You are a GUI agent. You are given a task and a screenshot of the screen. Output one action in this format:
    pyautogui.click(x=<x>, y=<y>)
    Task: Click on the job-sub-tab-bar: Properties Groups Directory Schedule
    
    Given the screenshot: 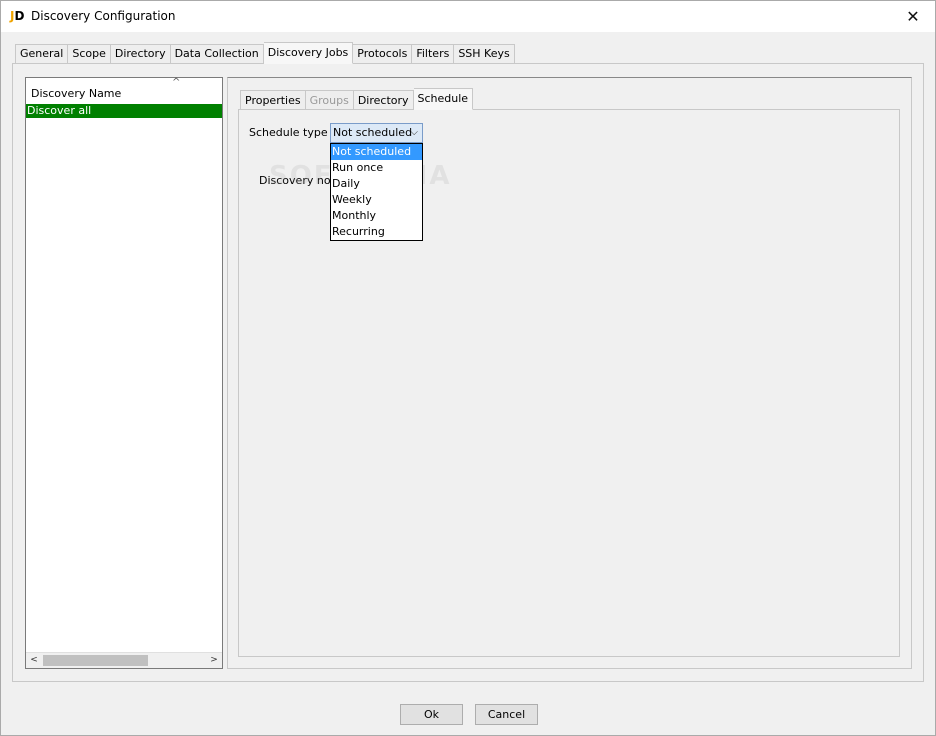 What is the action you would take?
    pyautogui.click(x=357, y=99)
    